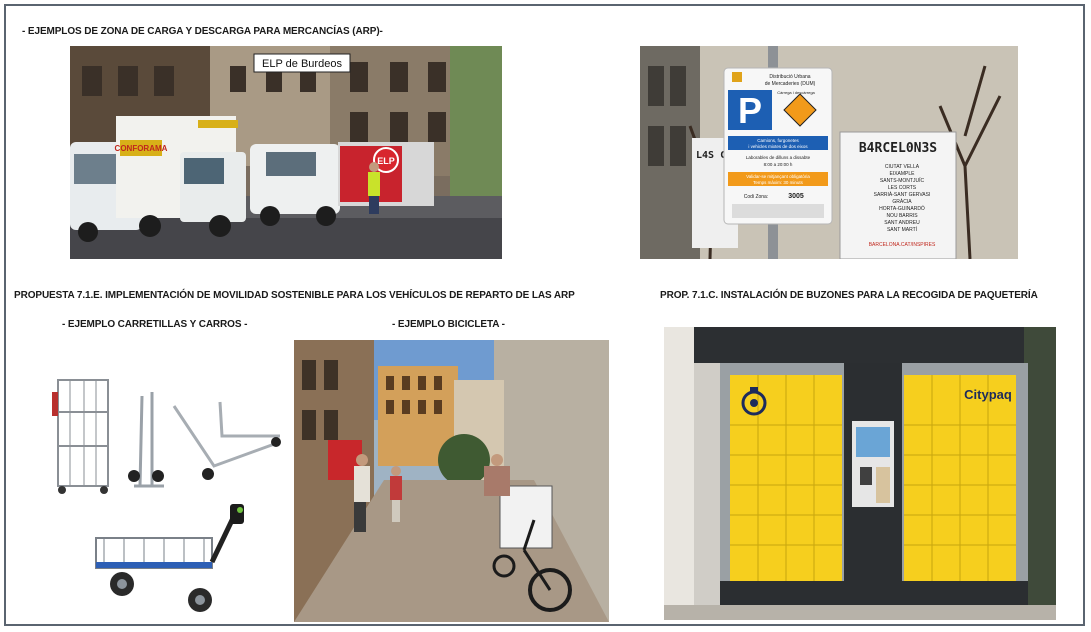 The height and width of the screenshot is (632, 1091). What do you see at coordinates (756, 197) in the screenshot?
I see `sign-zone-label: Codi Zona:` at bounding box center [756, 197].